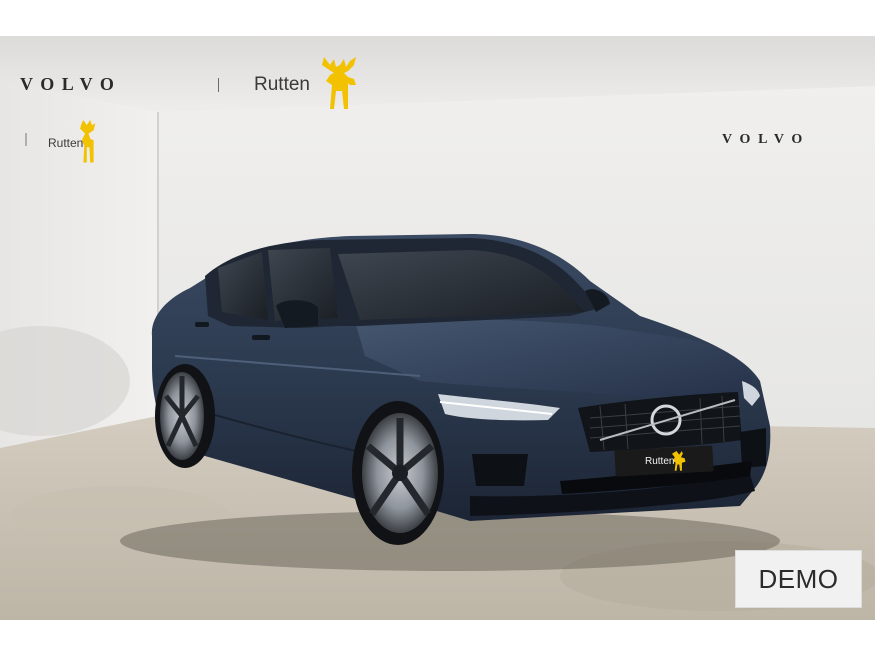  What do you see at coordinates (660, 461) in the screenshot?
I see `plate-dealer-text: Rutten` at bounding box center [660, 461].